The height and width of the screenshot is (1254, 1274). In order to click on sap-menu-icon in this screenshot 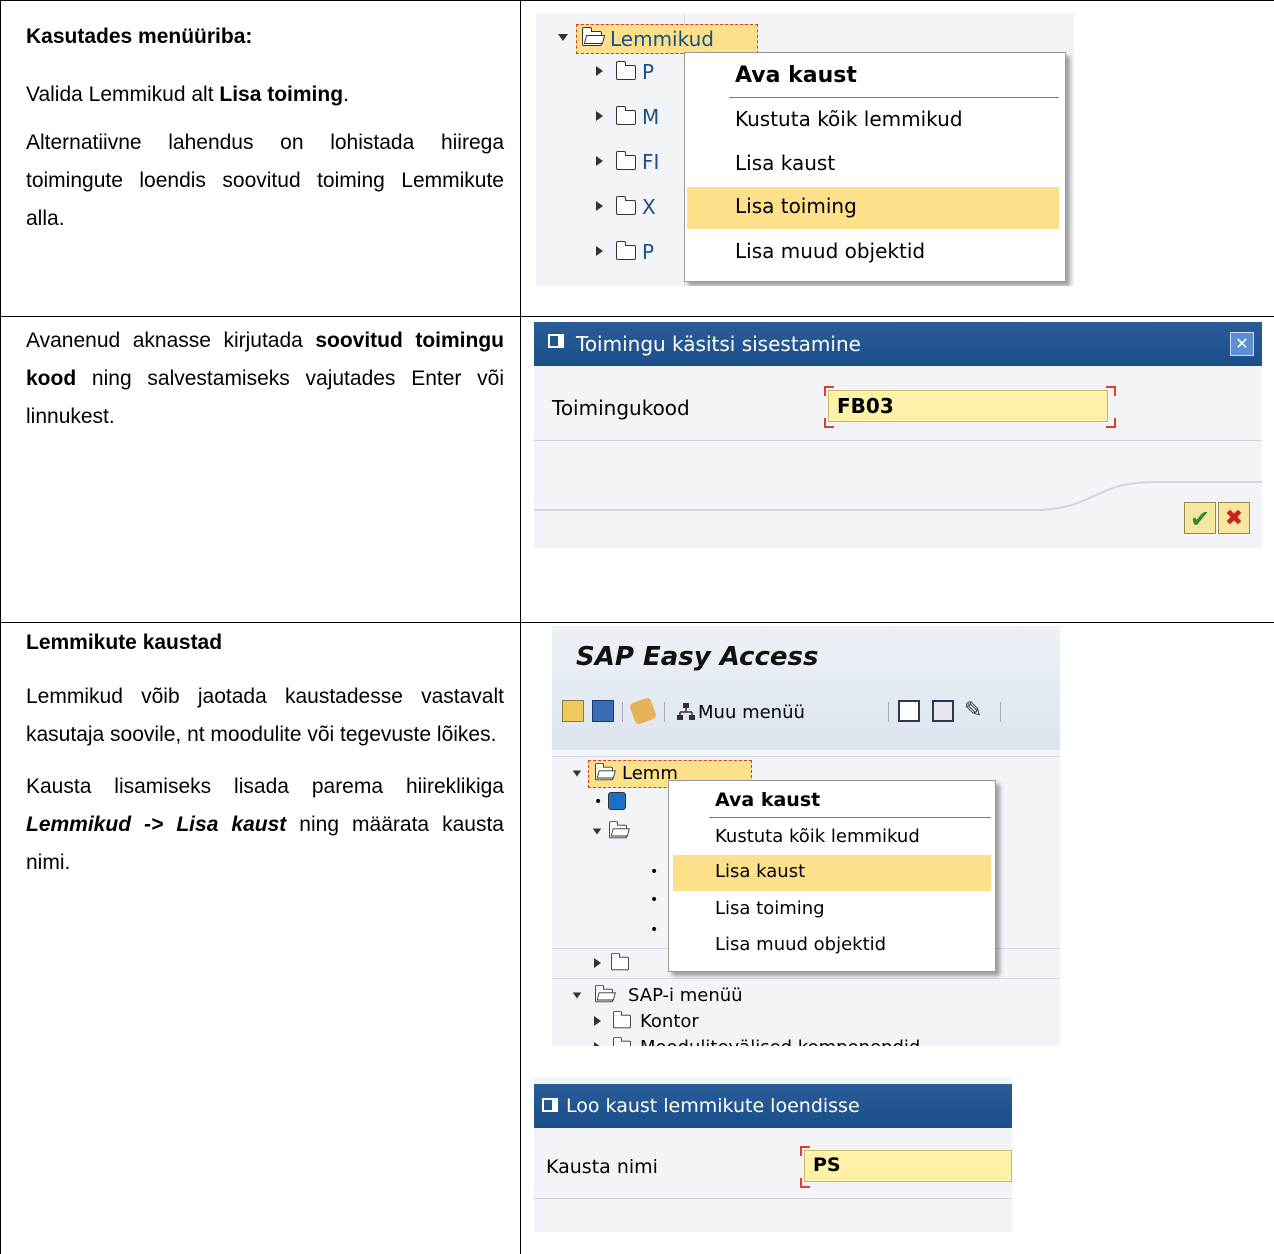, I will do `click(603, 711)`.